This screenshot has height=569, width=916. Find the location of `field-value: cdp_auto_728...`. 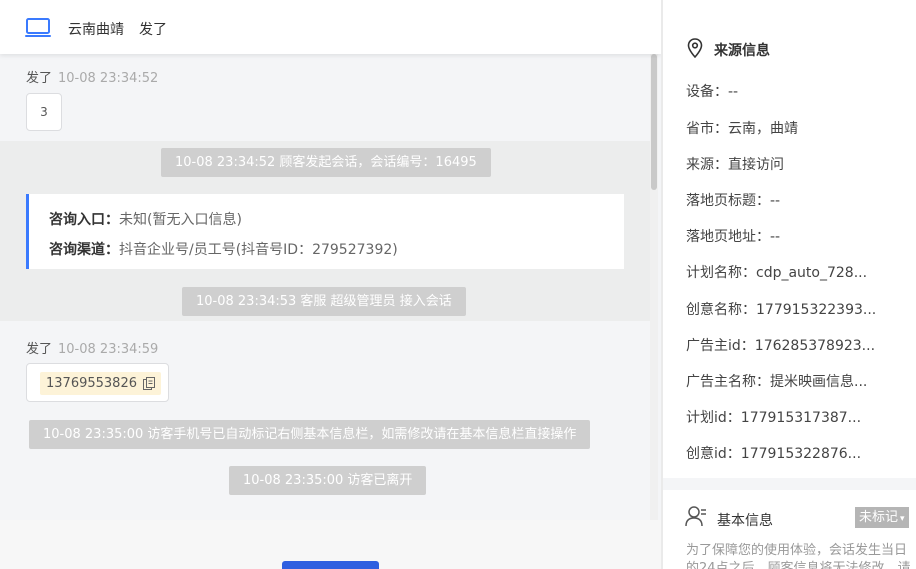

field-value: cdp_auto_728... is located at coordinates (812, 273).